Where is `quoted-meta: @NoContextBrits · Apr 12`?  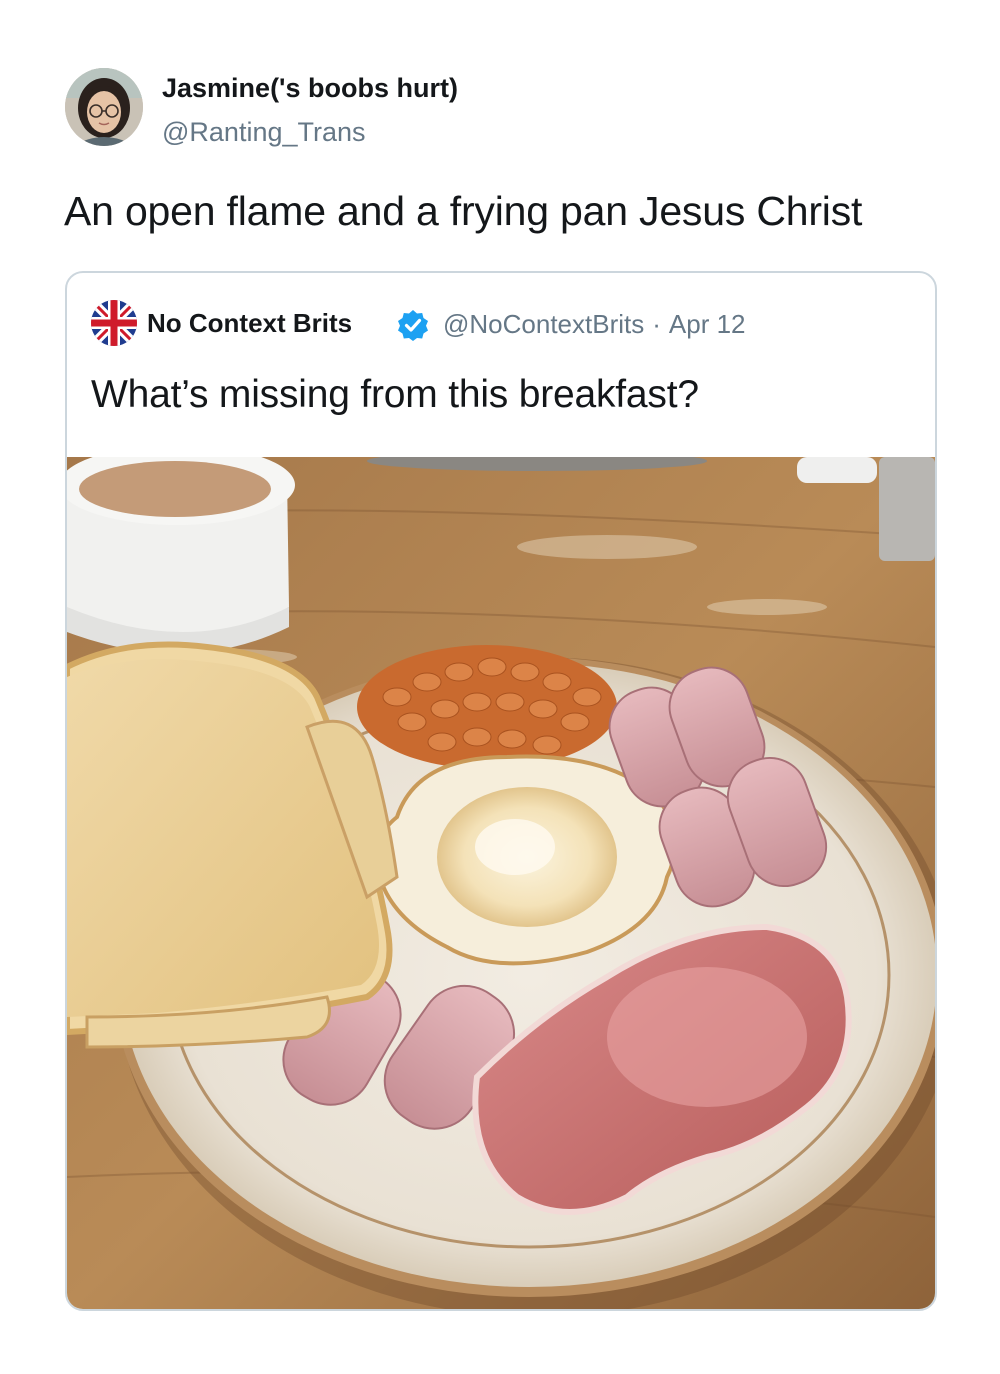
quoted-meta: @NoContextBrits · Apr 12 is located at coordinates (594, 324).